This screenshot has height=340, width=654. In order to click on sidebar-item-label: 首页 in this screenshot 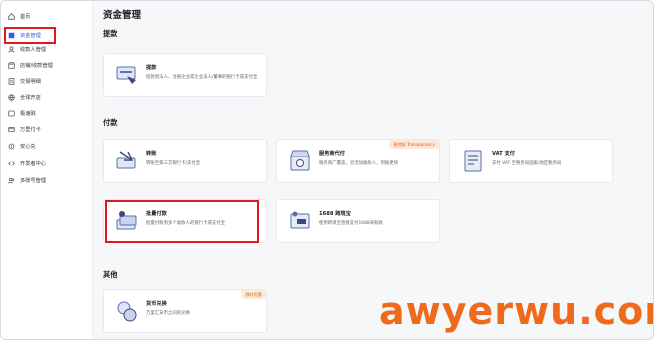, I will do `click(25, 16)`.